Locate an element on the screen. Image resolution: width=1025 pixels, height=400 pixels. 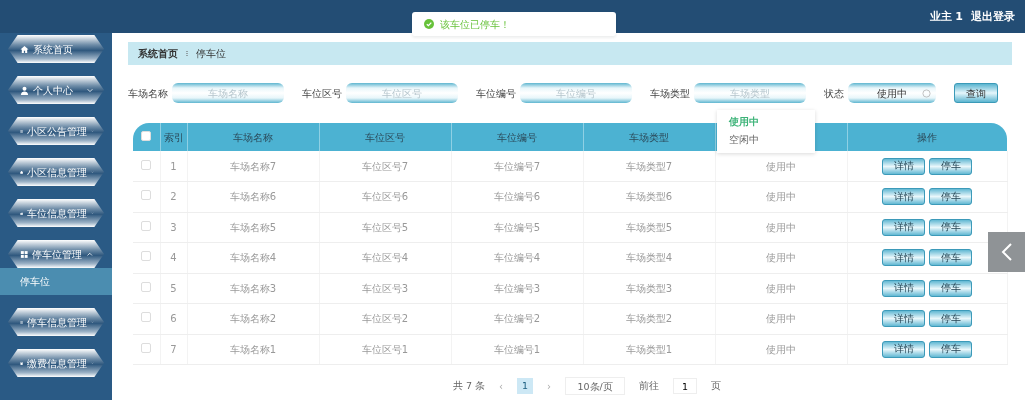
table-cell: 车场名称3 is located at coordinates (253, 288).